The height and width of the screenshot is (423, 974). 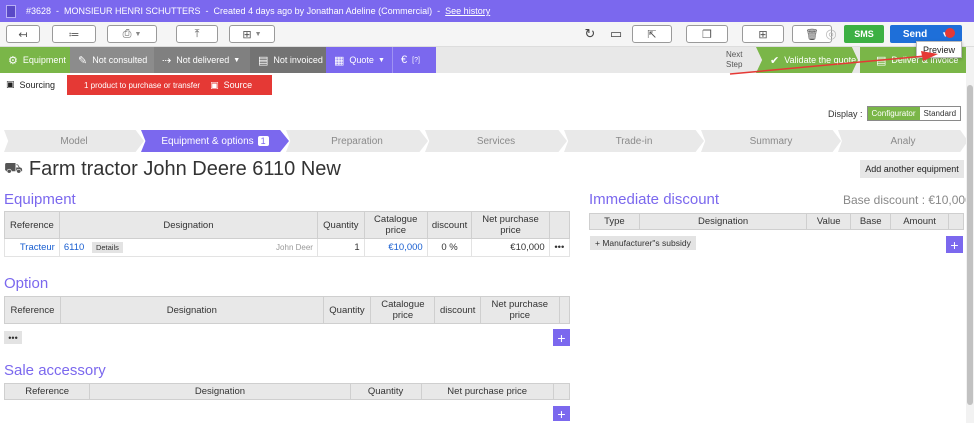 What do you see at coordinates (829, 221) in the screenshot?
I see `col-value: Value` at bounding box center [829, 221].